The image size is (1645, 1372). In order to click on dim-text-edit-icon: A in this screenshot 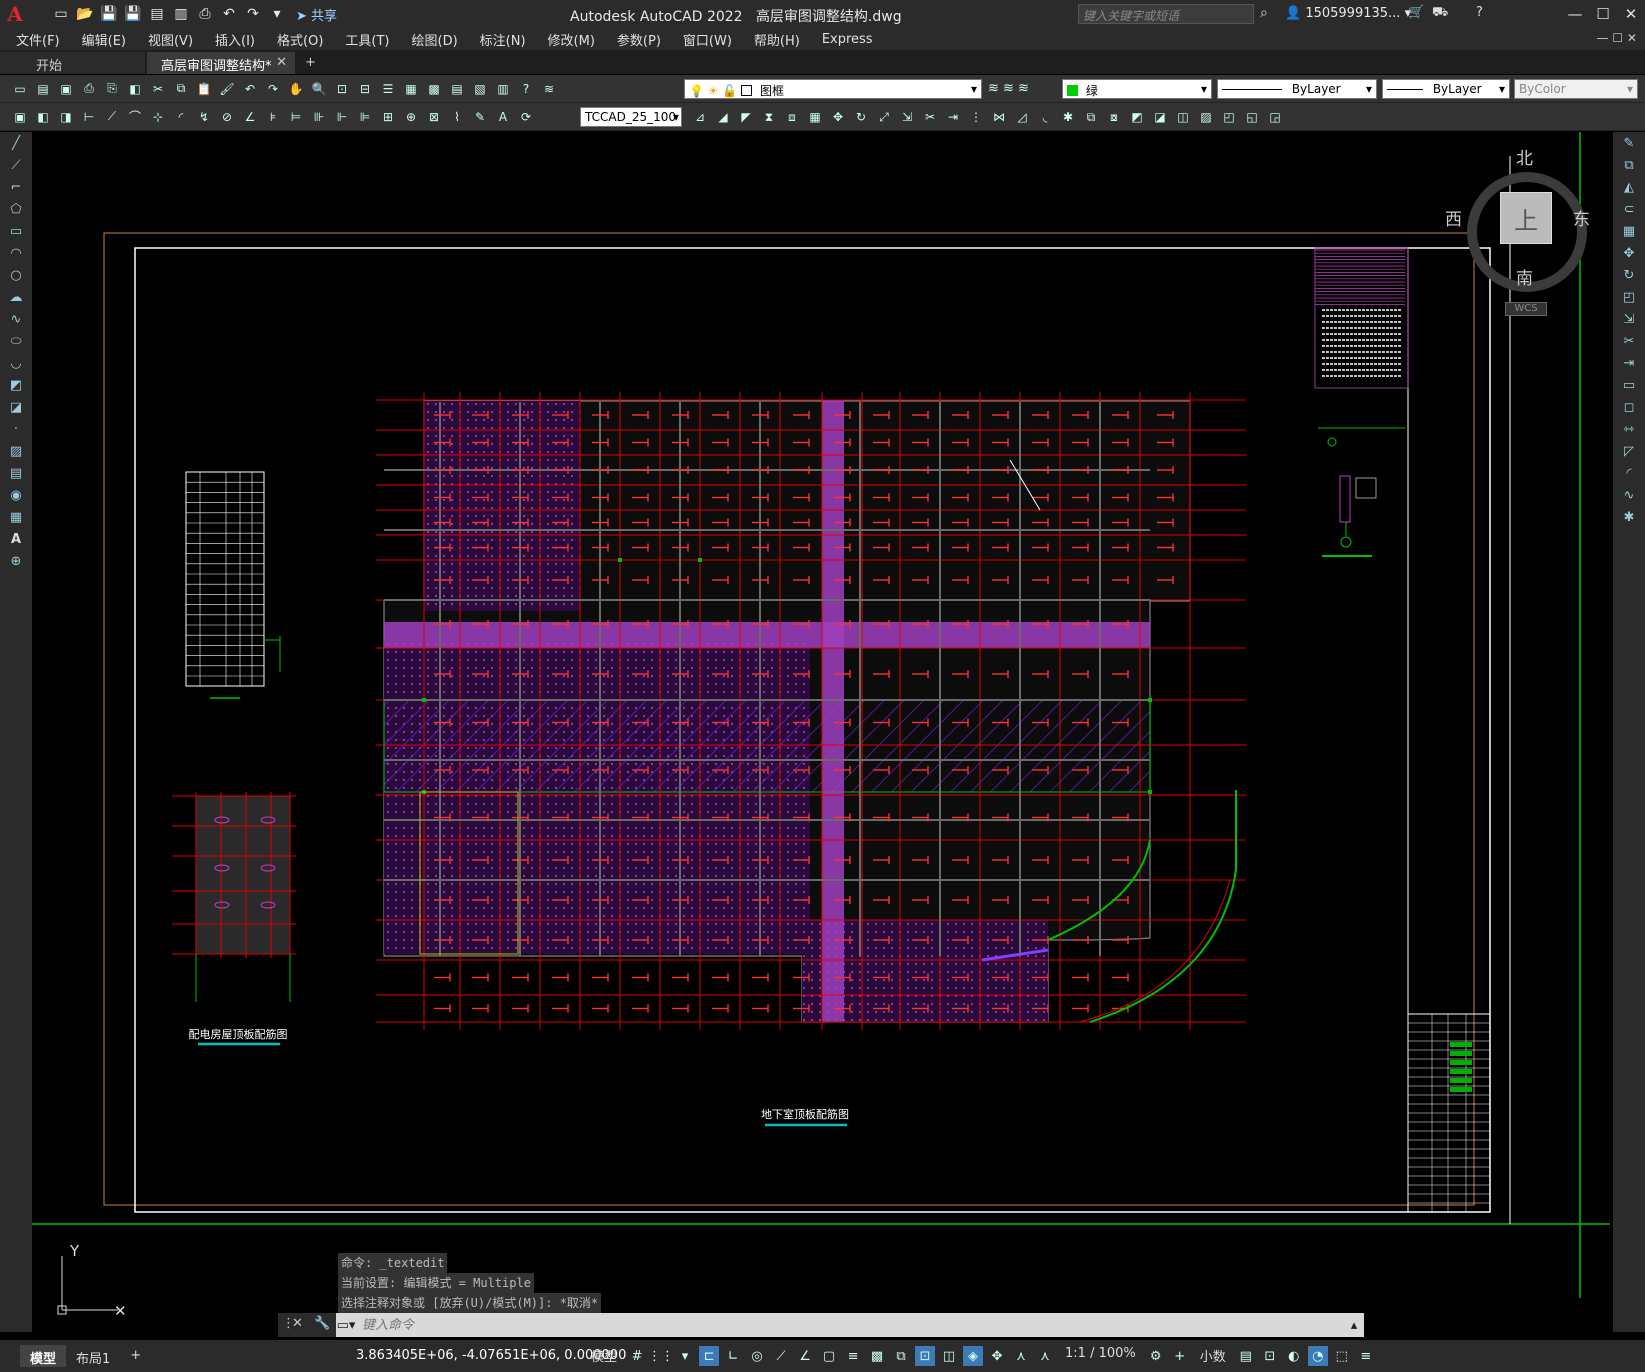, I will do `click(503, 117)`.